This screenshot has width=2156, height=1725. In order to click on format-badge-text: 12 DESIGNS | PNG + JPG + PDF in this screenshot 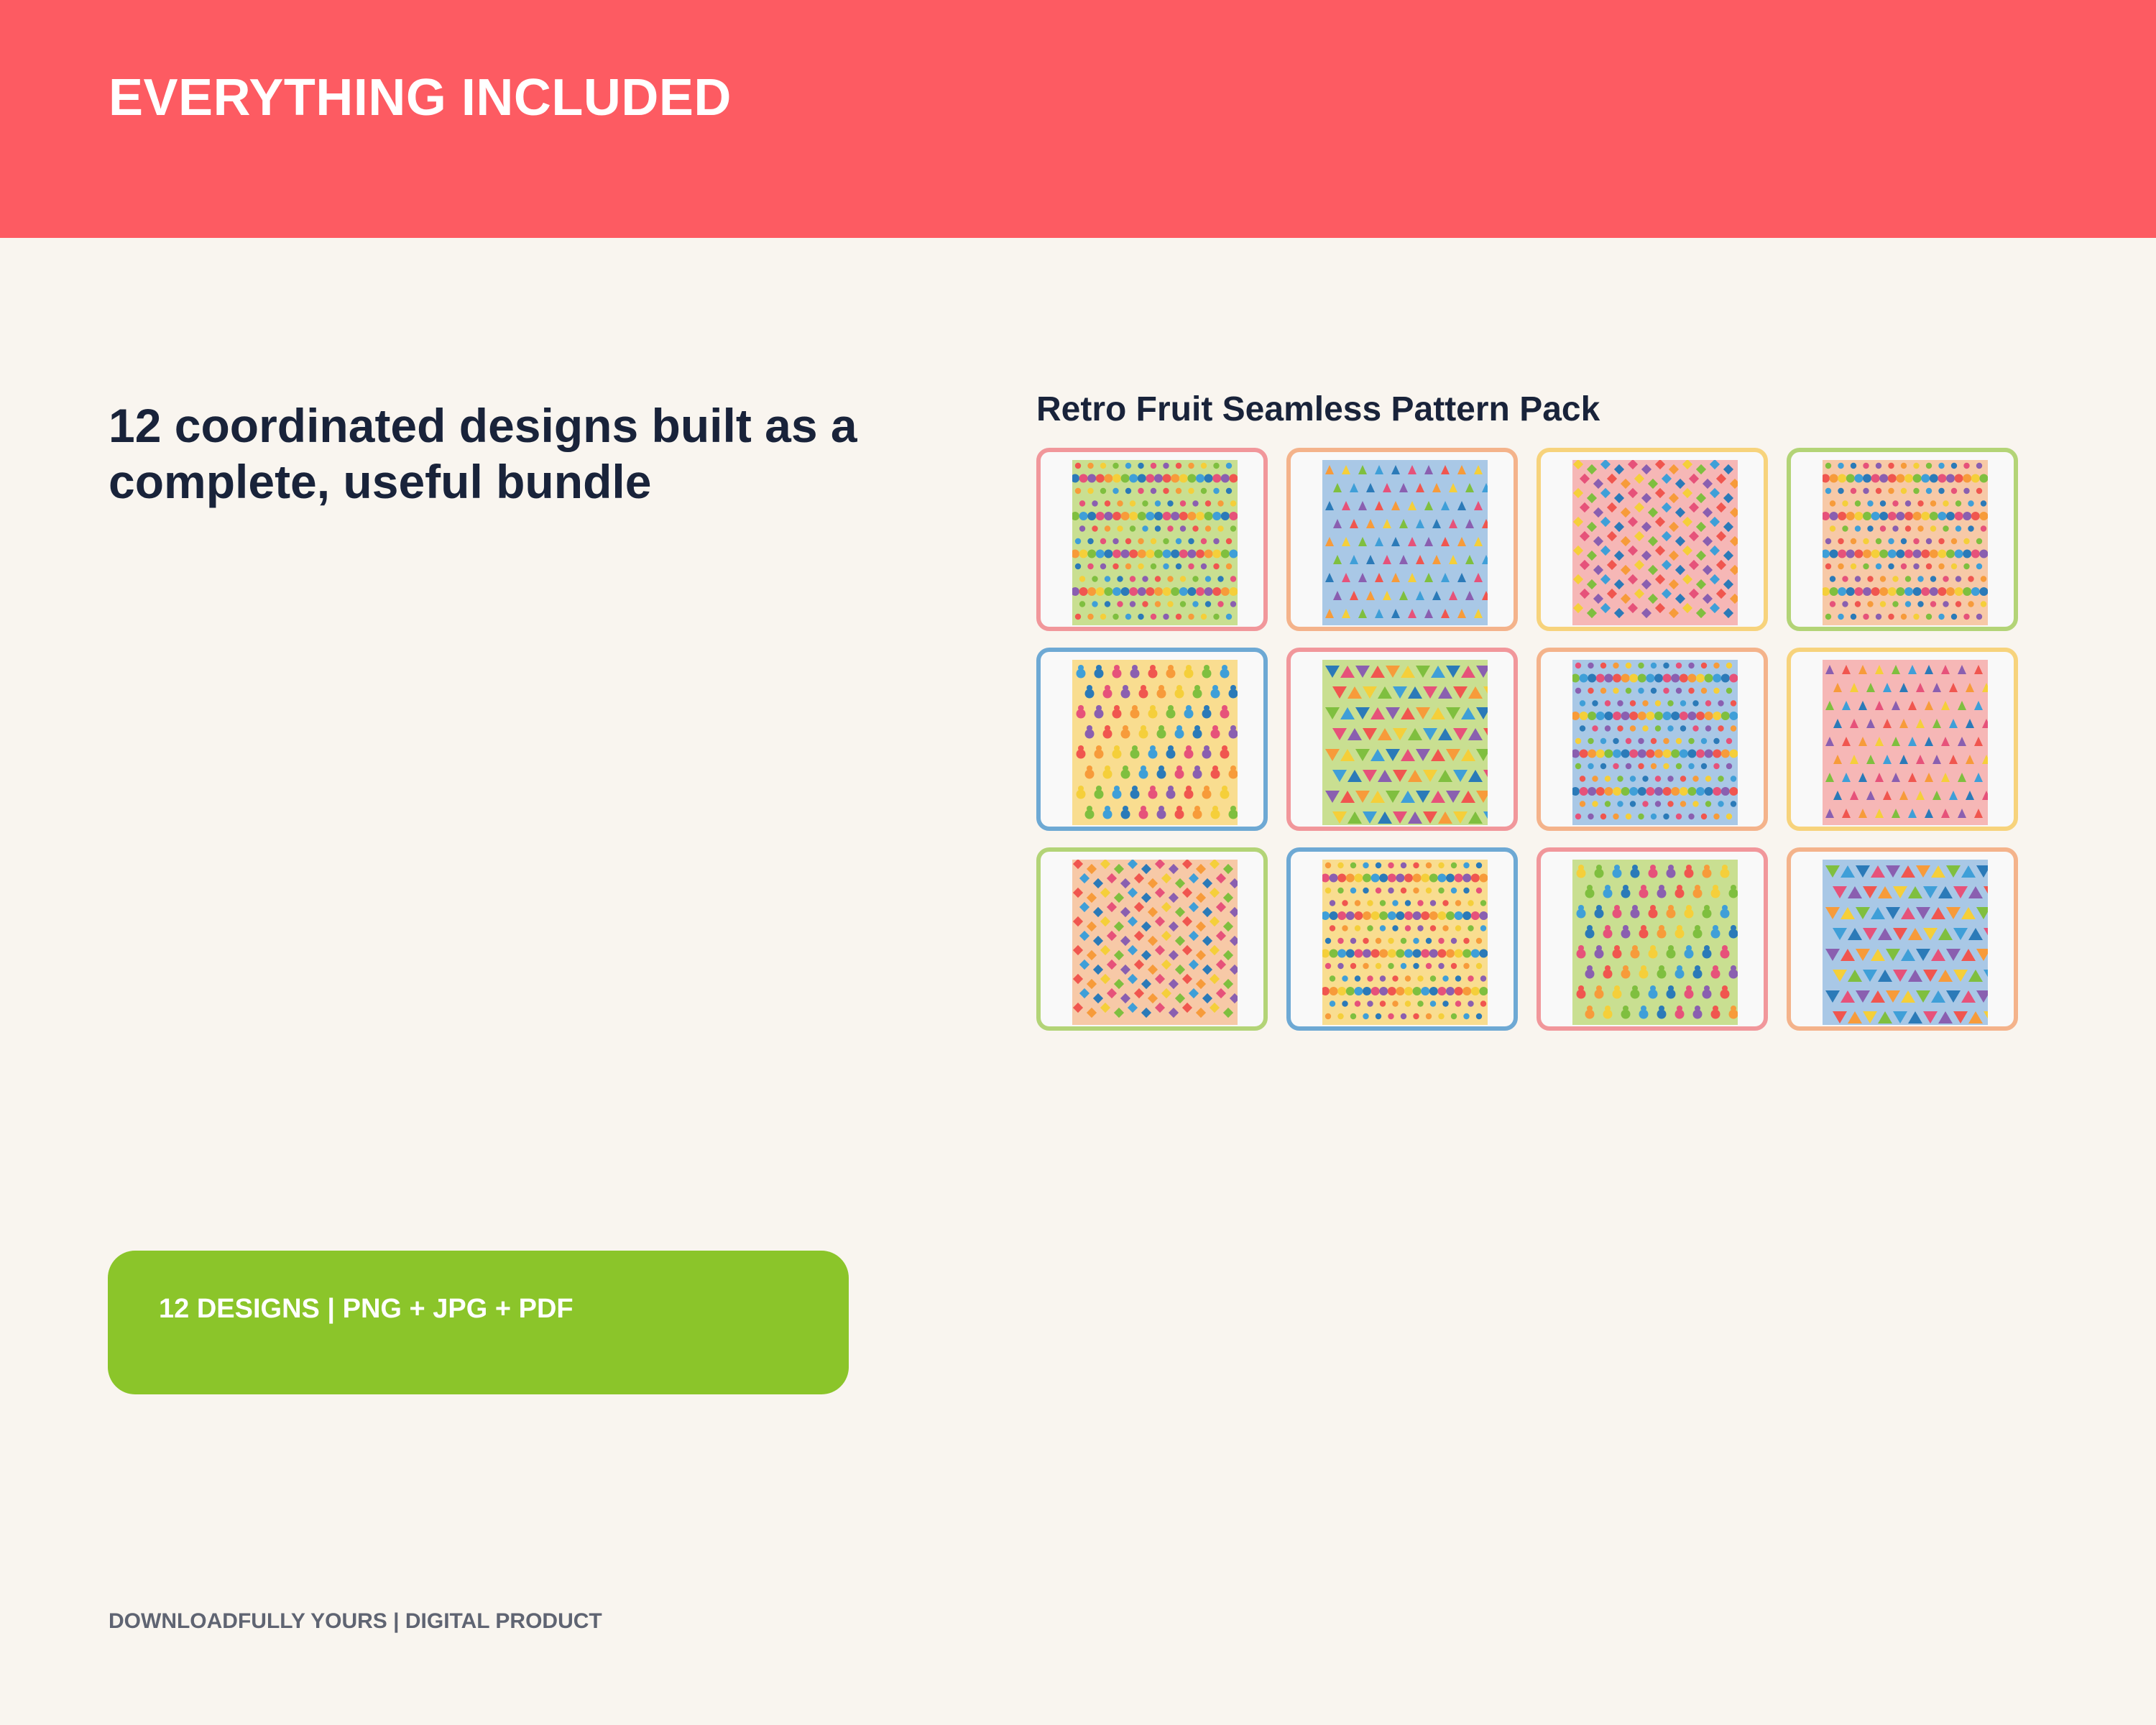, I will do `click(366, 1309)`.